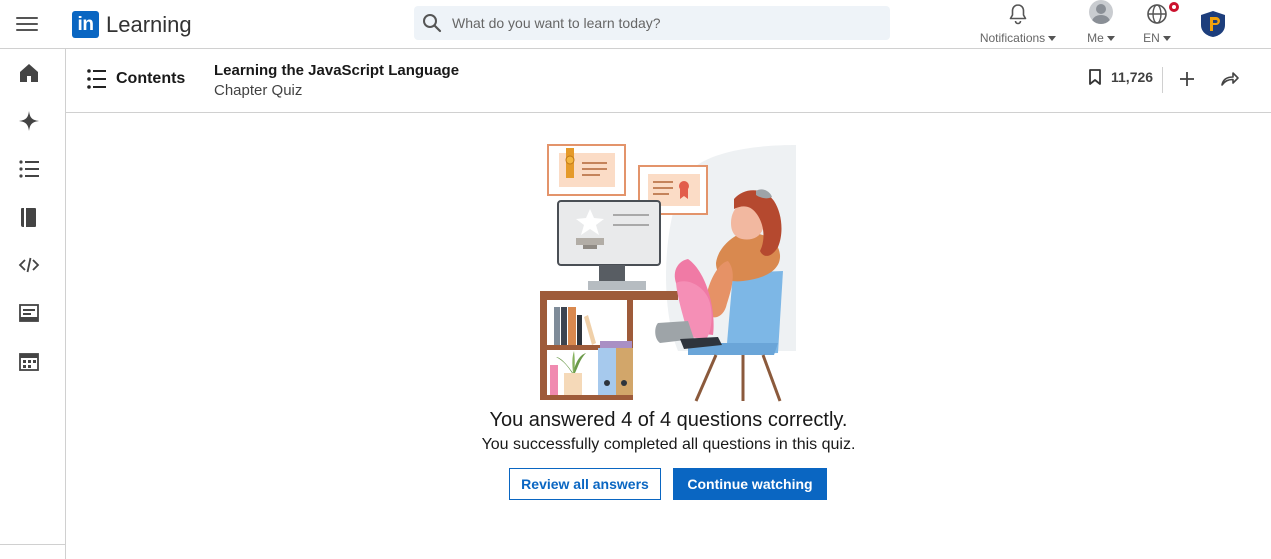  I want to click on notifications-label: Notifications, so click(1012, 38).